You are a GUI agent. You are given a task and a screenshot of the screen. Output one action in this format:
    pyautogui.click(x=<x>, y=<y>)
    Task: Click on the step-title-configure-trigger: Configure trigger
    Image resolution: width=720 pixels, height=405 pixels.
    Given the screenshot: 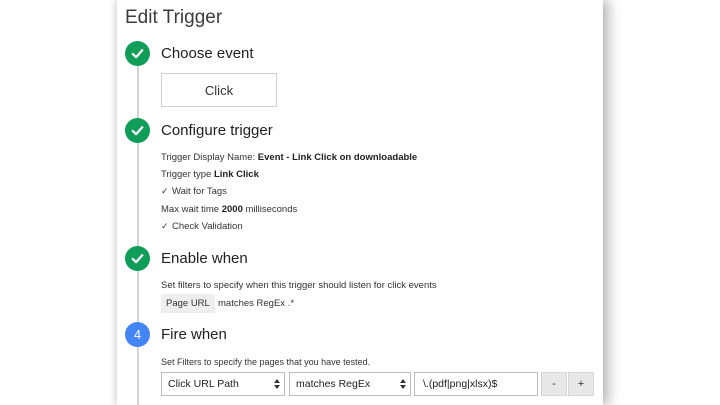 What is the action you would take?
    pyautogui.click(x=217, y=130)
    